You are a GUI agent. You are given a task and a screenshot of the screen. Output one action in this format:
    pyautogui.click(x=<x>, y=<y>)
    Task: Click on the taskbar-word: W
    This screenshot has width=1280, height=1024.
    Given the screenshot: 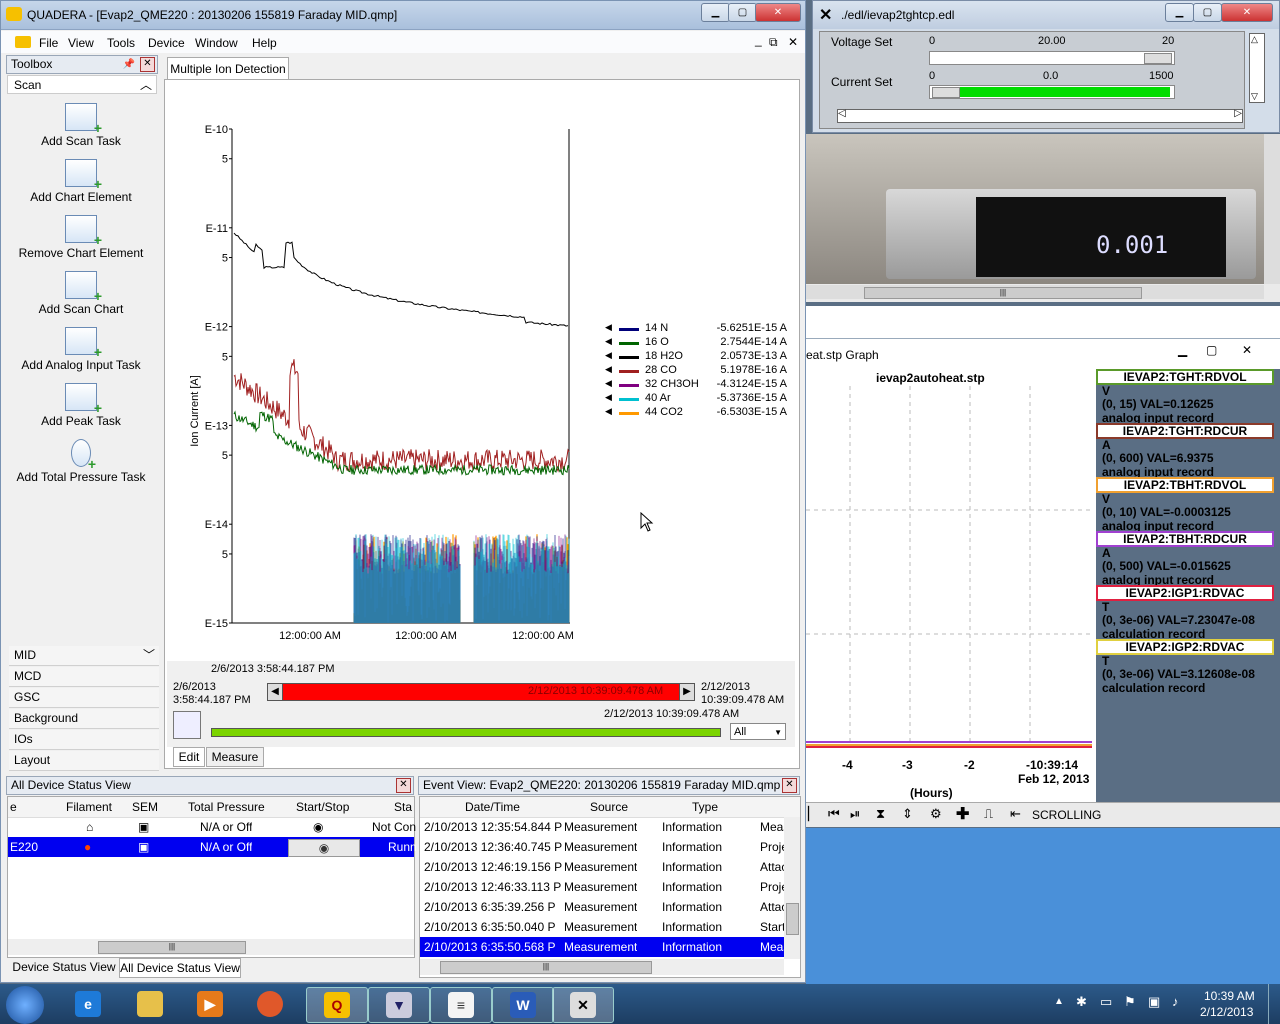 What is the action you would take?
    pyautogui.click(x=523, y=1005)
    